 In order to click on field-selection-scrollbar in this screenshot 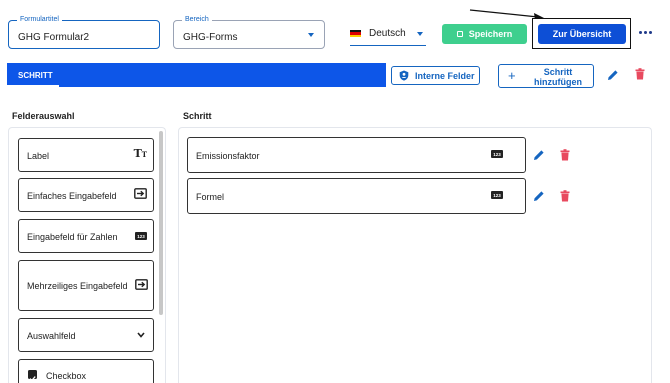, I will do `click(161, 223)`.